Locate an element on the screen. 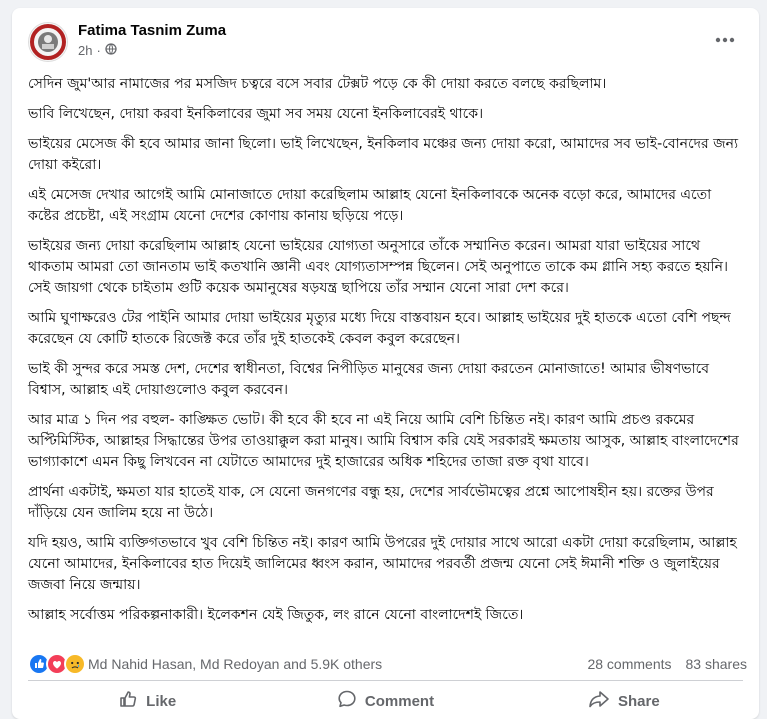 Image resolution: width=767 pixels, height=719 pixels. action-bar: Like Comment Share is located at coordinates (385, 701).